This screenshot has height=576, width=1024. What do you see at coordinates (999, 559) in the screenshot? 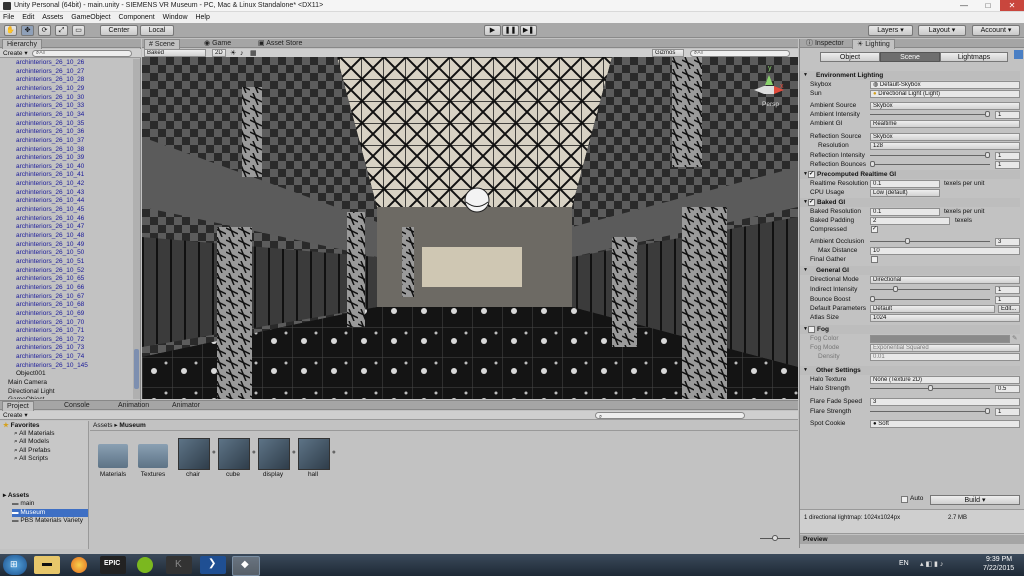
I see `clock-time: 9:39 PM` at bounding box center [999, 559].